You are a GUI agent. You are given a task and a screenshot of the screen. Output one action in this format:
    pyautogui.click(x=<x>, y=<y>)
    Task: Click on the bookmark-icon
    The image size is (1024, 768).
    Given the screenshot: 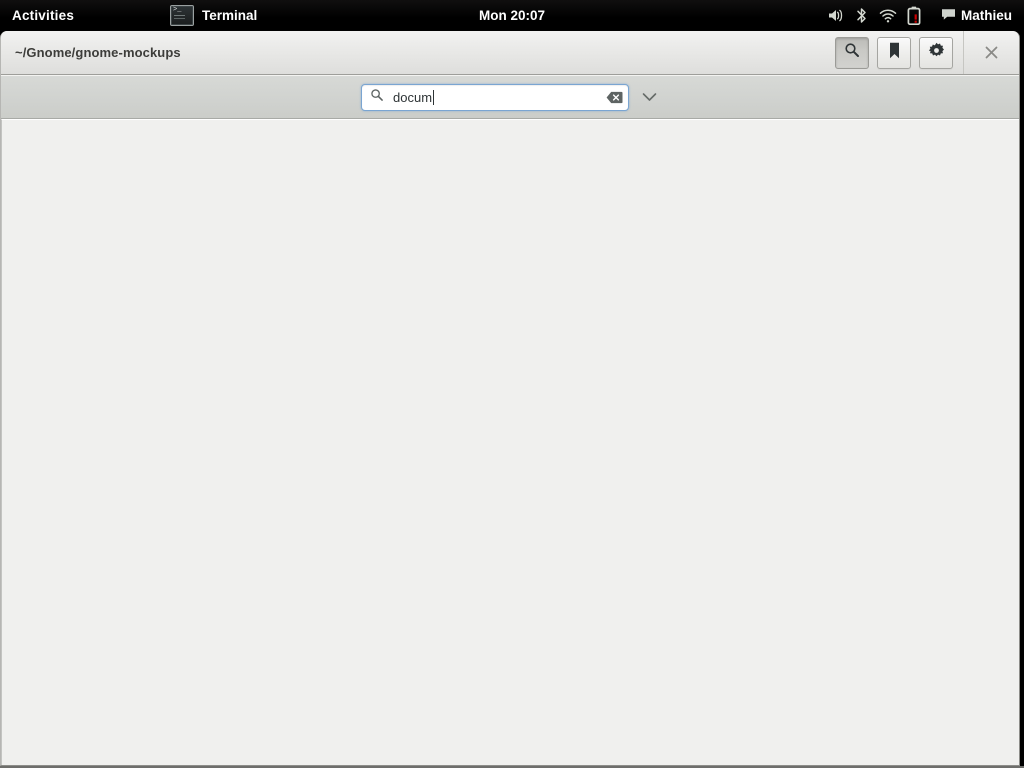 What is the action you would take?
    pyautogui.click(x=894, y=53)
    